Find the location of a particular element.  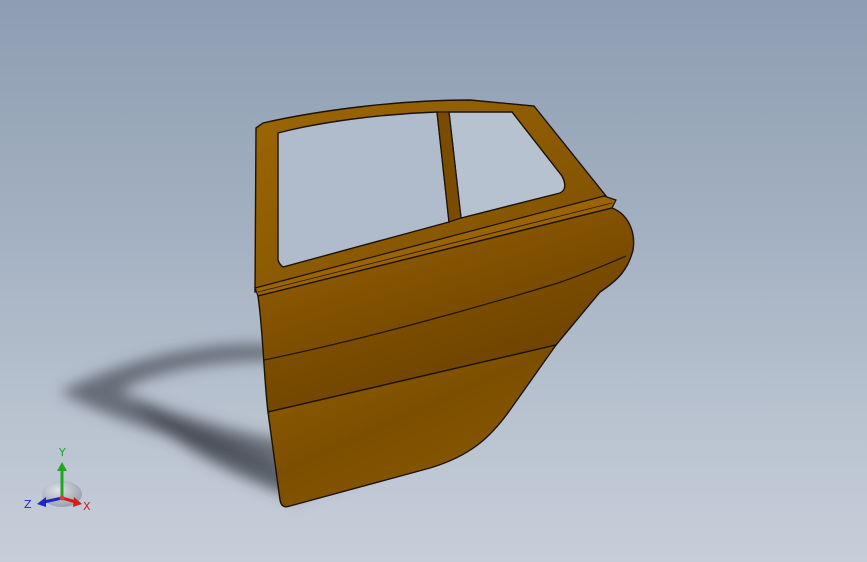

orientation-triad: Y X Z is located at coordinates (57, 479).